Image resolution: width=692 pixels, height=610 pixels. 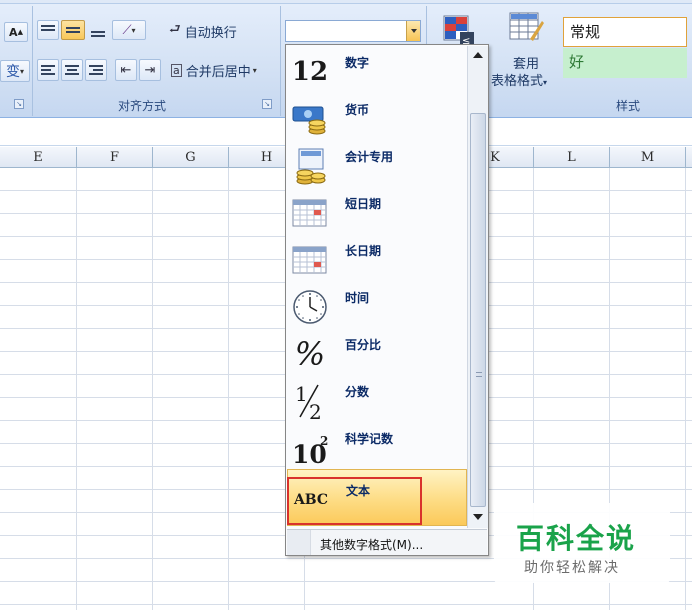 What do you see at coordinates (458, 31) in the screenshot?
I see `conditional-formatting-icon: ≤` at bounding box center [458, 31].